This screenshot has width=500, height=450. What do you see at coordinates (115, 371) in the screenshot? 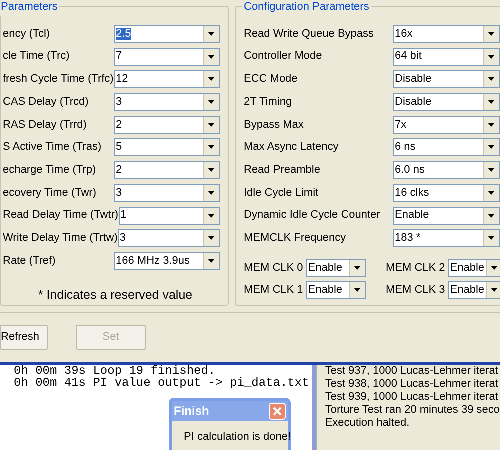
I see `console-line: 0h 00m 39s Loop 19 finished.` at bounding box center [115, 371].